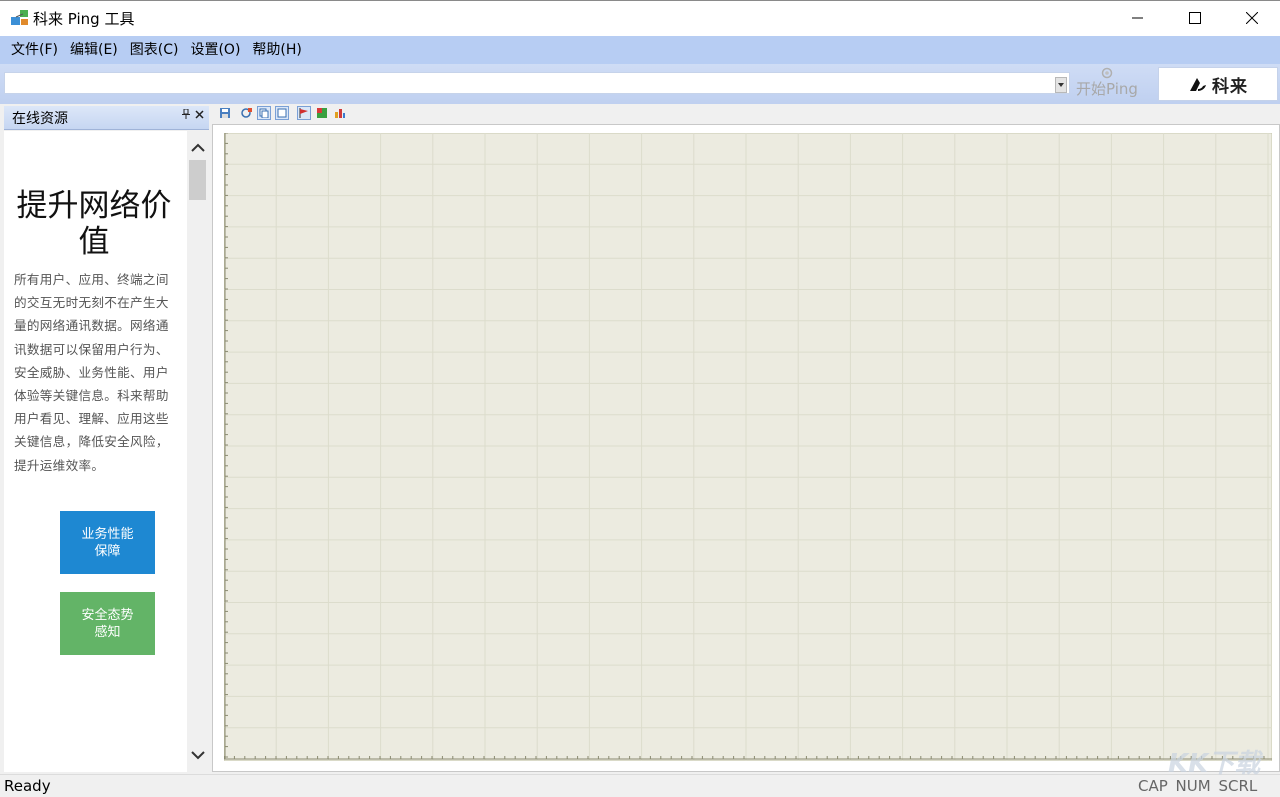 Image resolution: width=1280 pixels, height=797 pixels. What do you see at coordinates (197, 180) in the screenshot?
I see `scroll-thumb` at bounding box center [197, 180].